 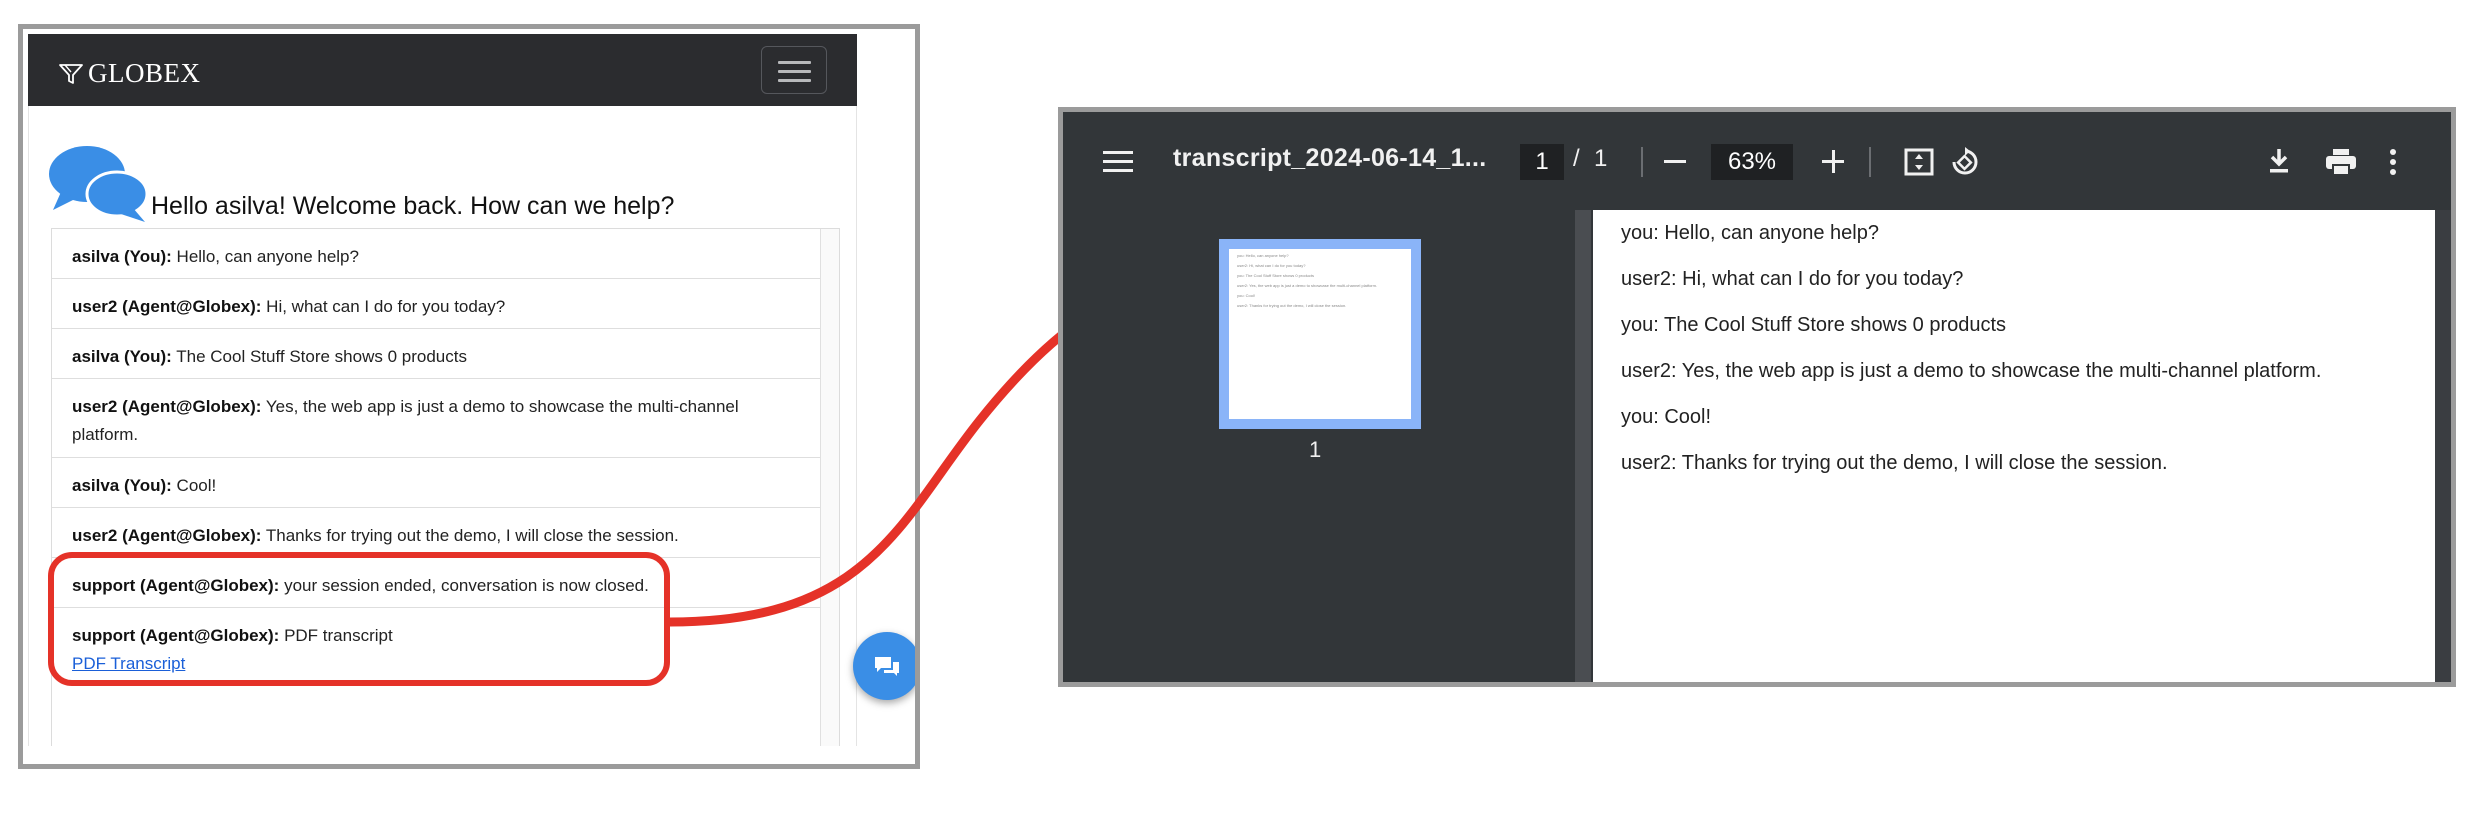 I want to click on sidebar-divider, so click(x=1583, y=446).